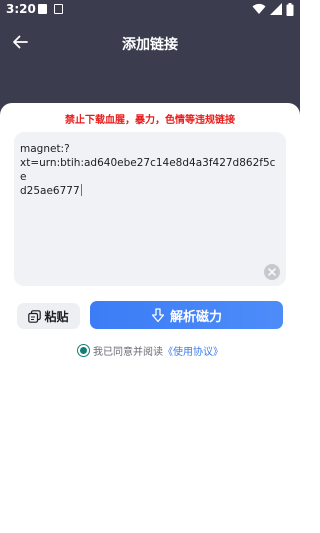  Describe the element at coordinates (50, 191) in the screenshot. I see `input-line-3: d25ae6777` at that location.